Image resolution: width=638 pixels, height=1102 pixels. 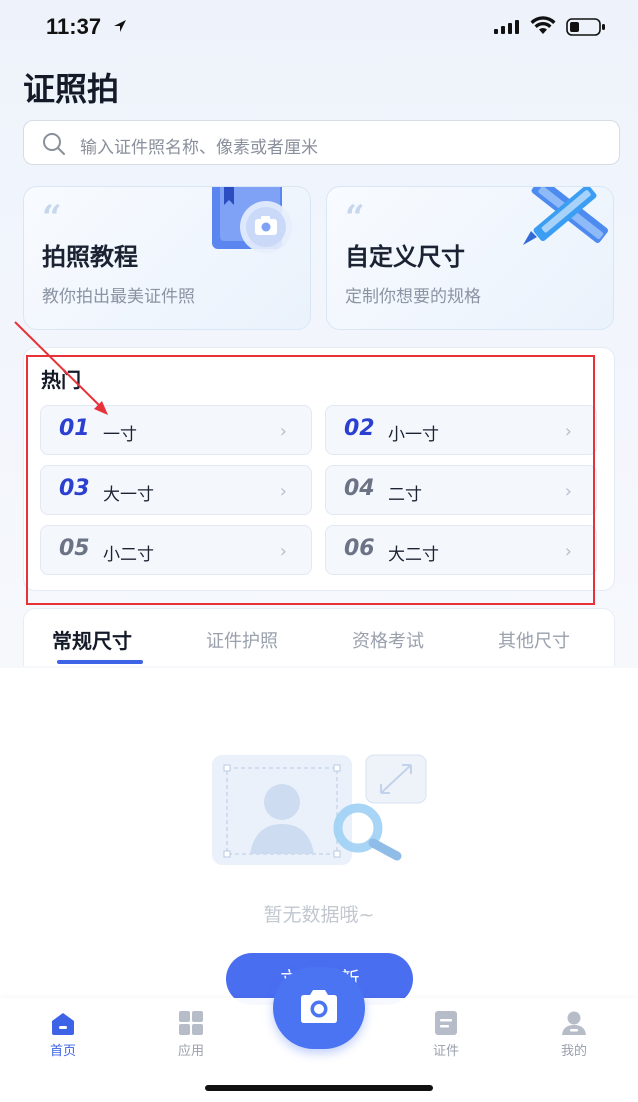 What do you see at coordinates (461, 430) in the screenshot?
I see `hot-item-2: 02 小一寸 ›` at bounding box center [461, 430].